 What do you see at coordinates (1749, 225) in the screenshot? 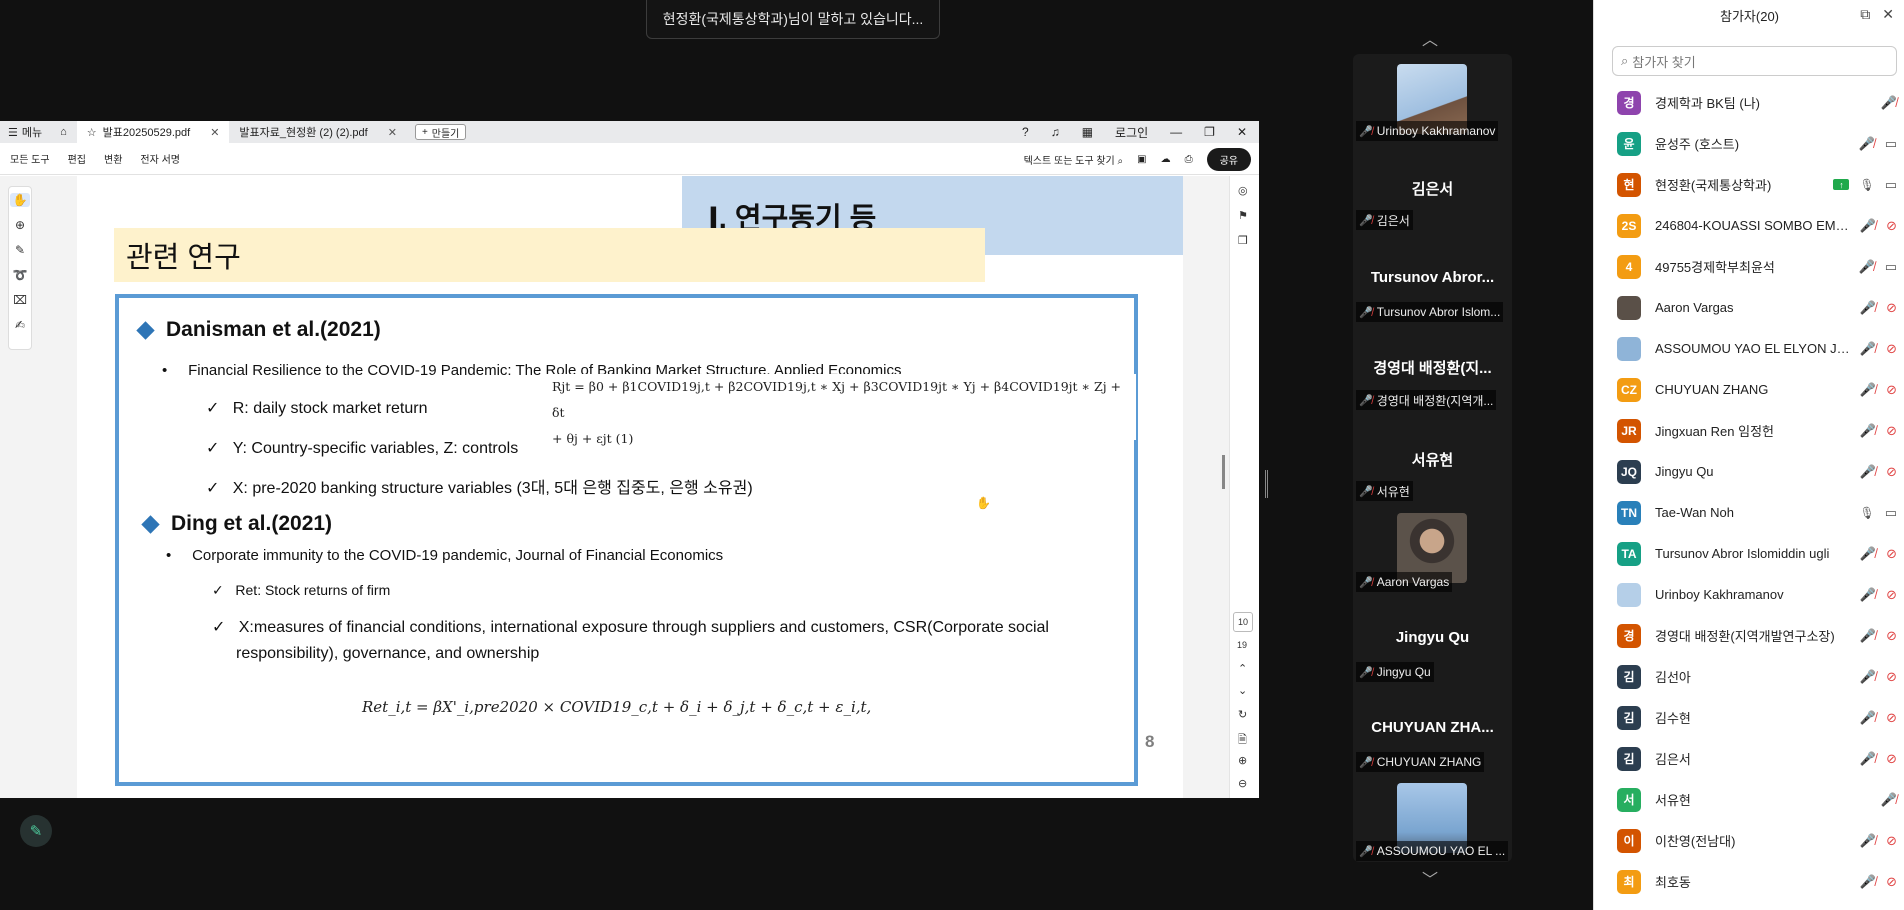
I see `participant-row: 2S 246804-KOUASSI SOMBO EMMA... 🎤̸ ⊘` at bounding box center [1749, 225].